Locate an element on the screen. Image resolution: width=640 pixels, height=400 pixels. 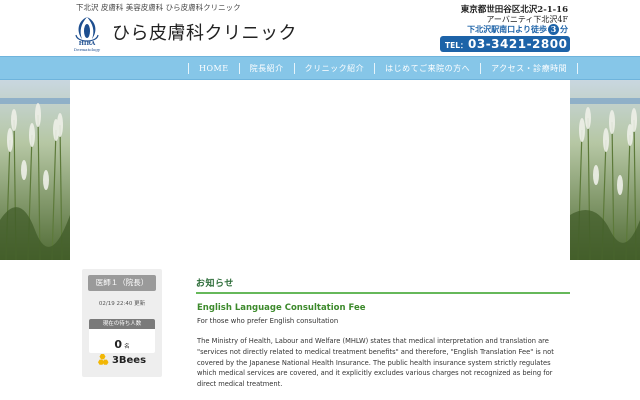
brand-name: 3Bees is located at coordinates (129, 360).